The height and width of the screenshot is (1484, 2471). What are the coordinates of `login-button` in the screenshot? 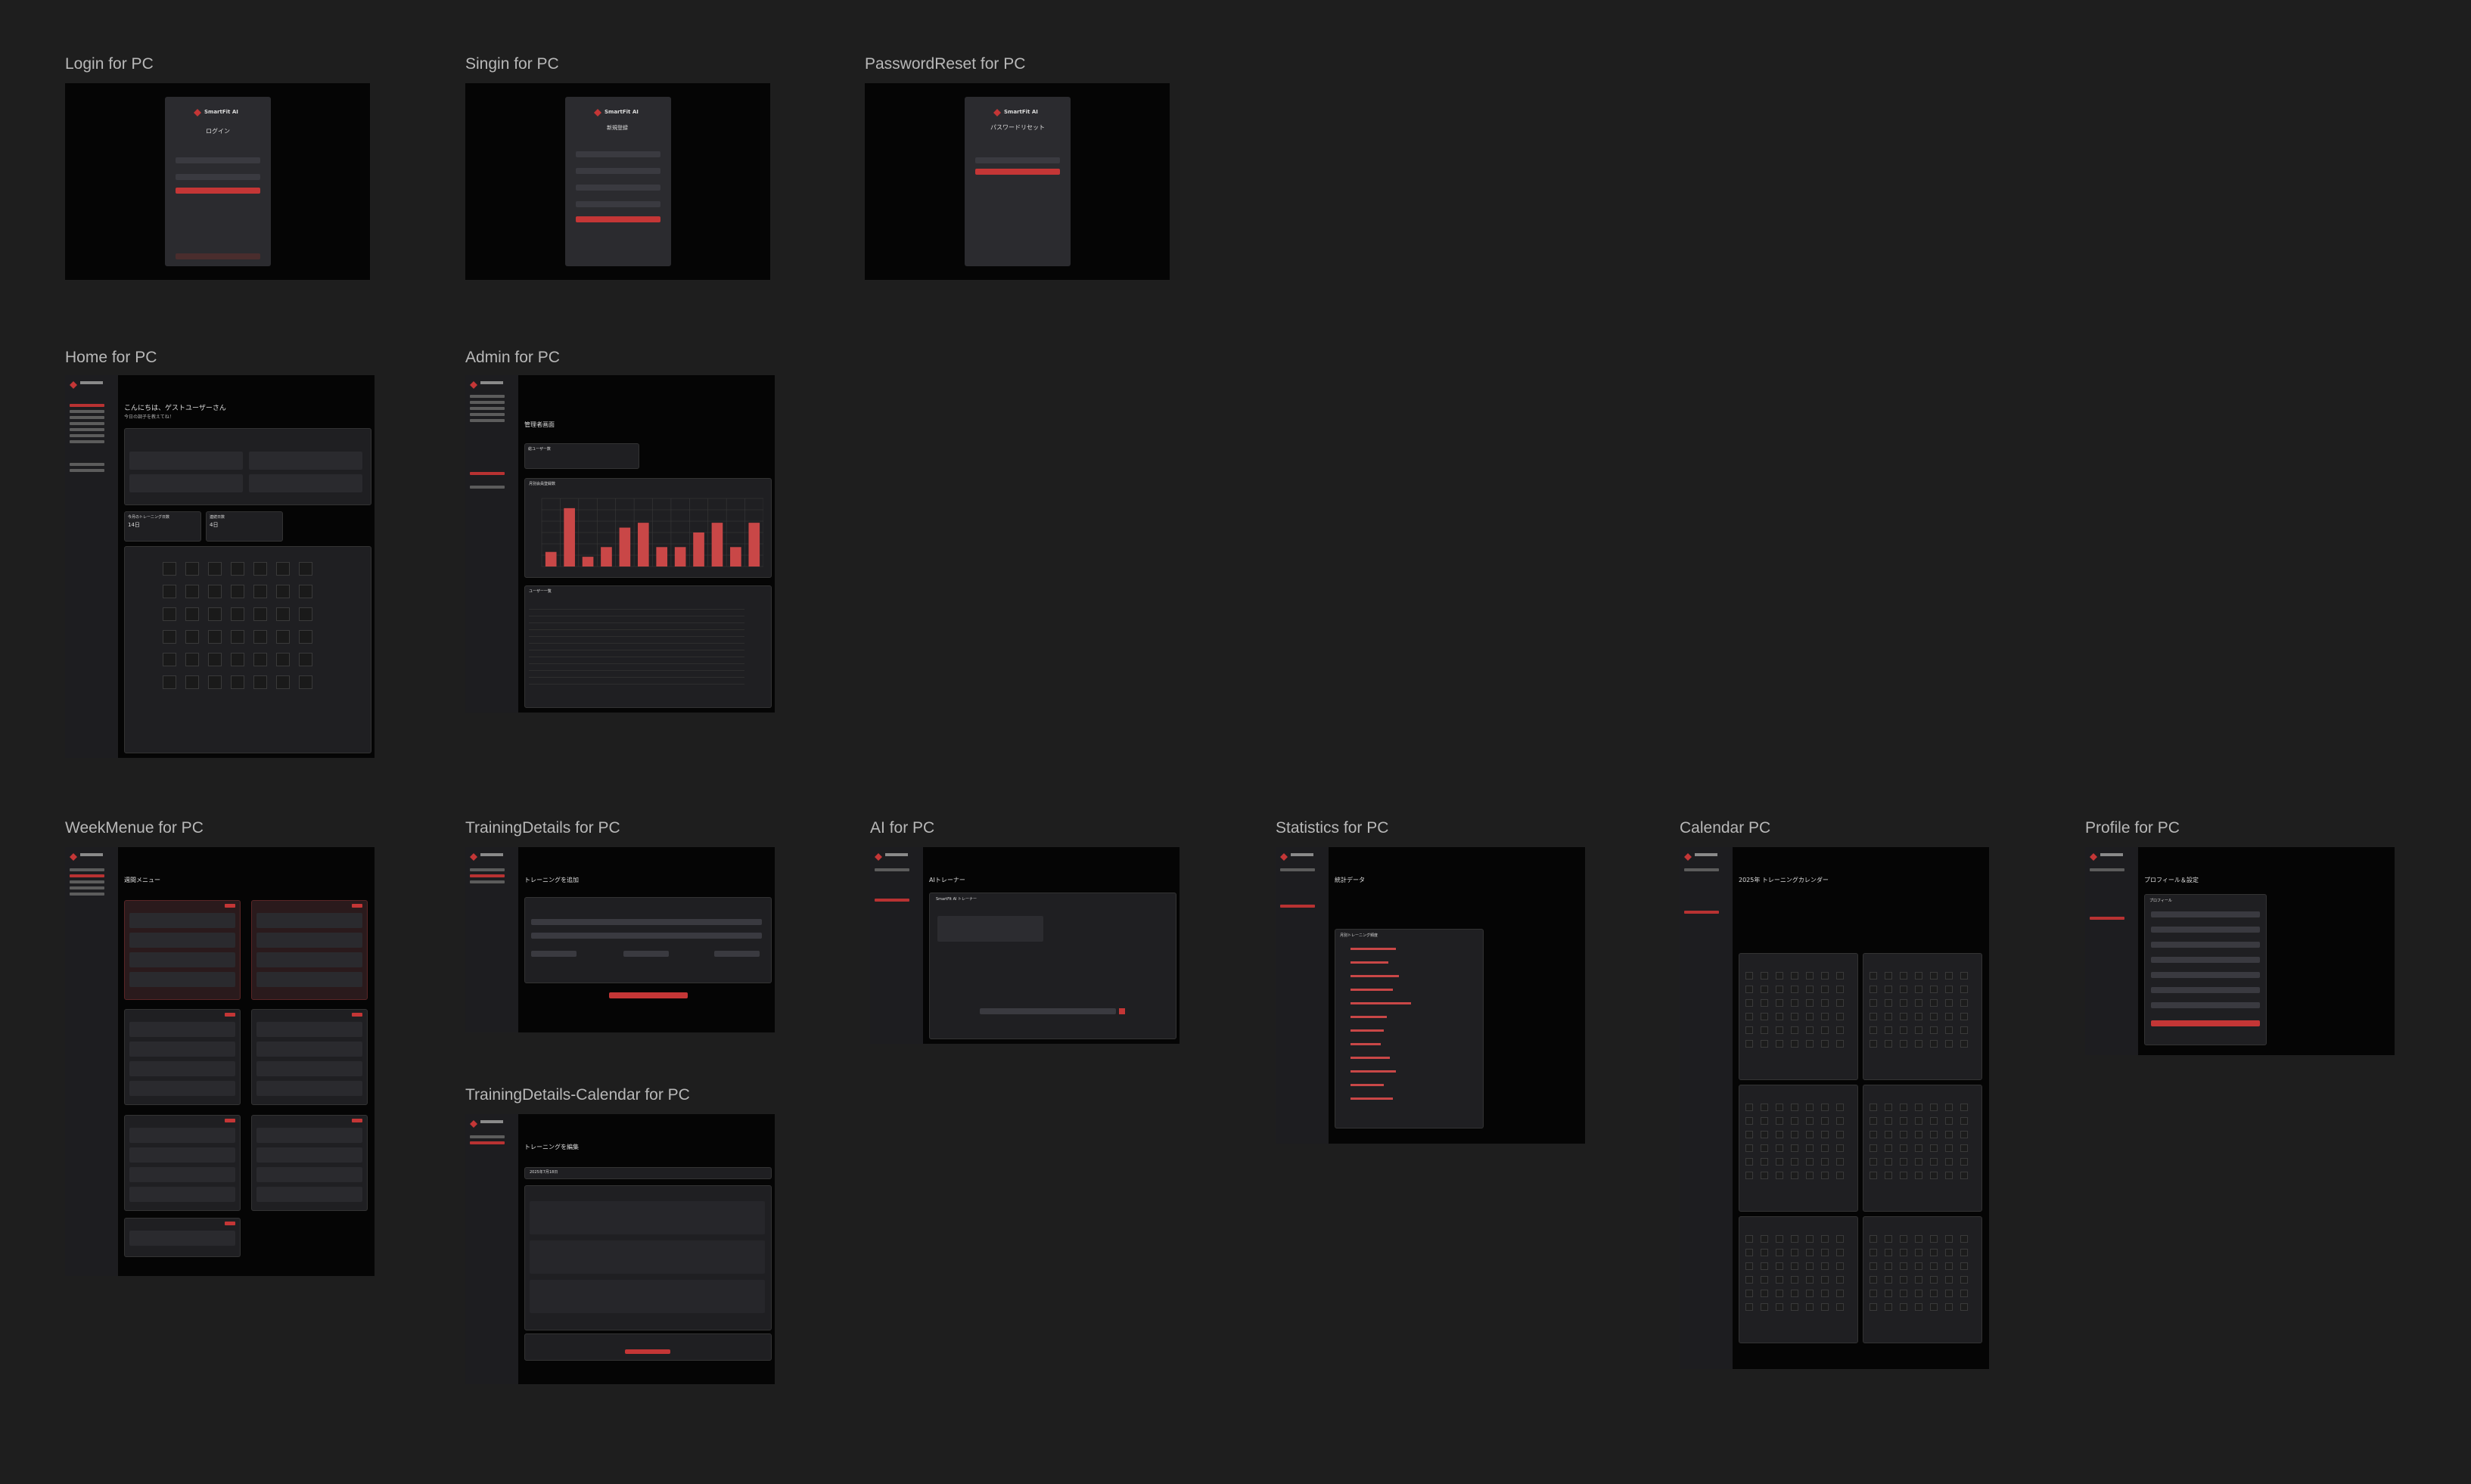 It's located at (218, 191).